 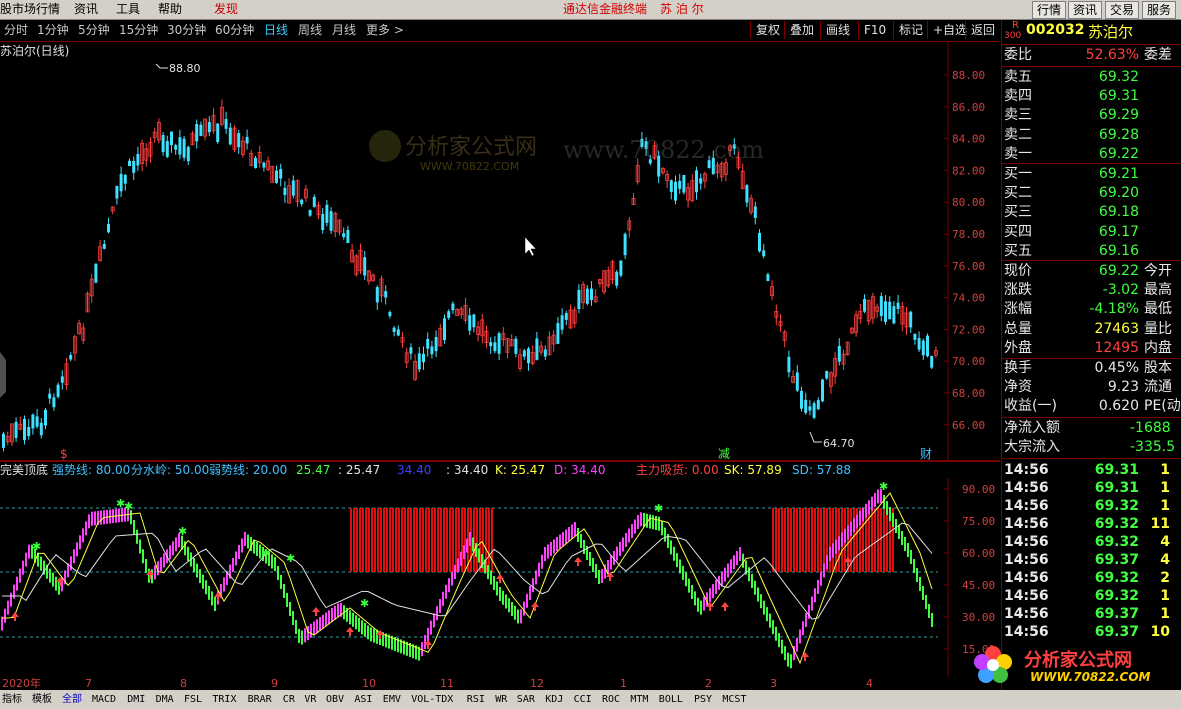 I want to click on indicator-tab: TRIX, so click(x=224, y=699).